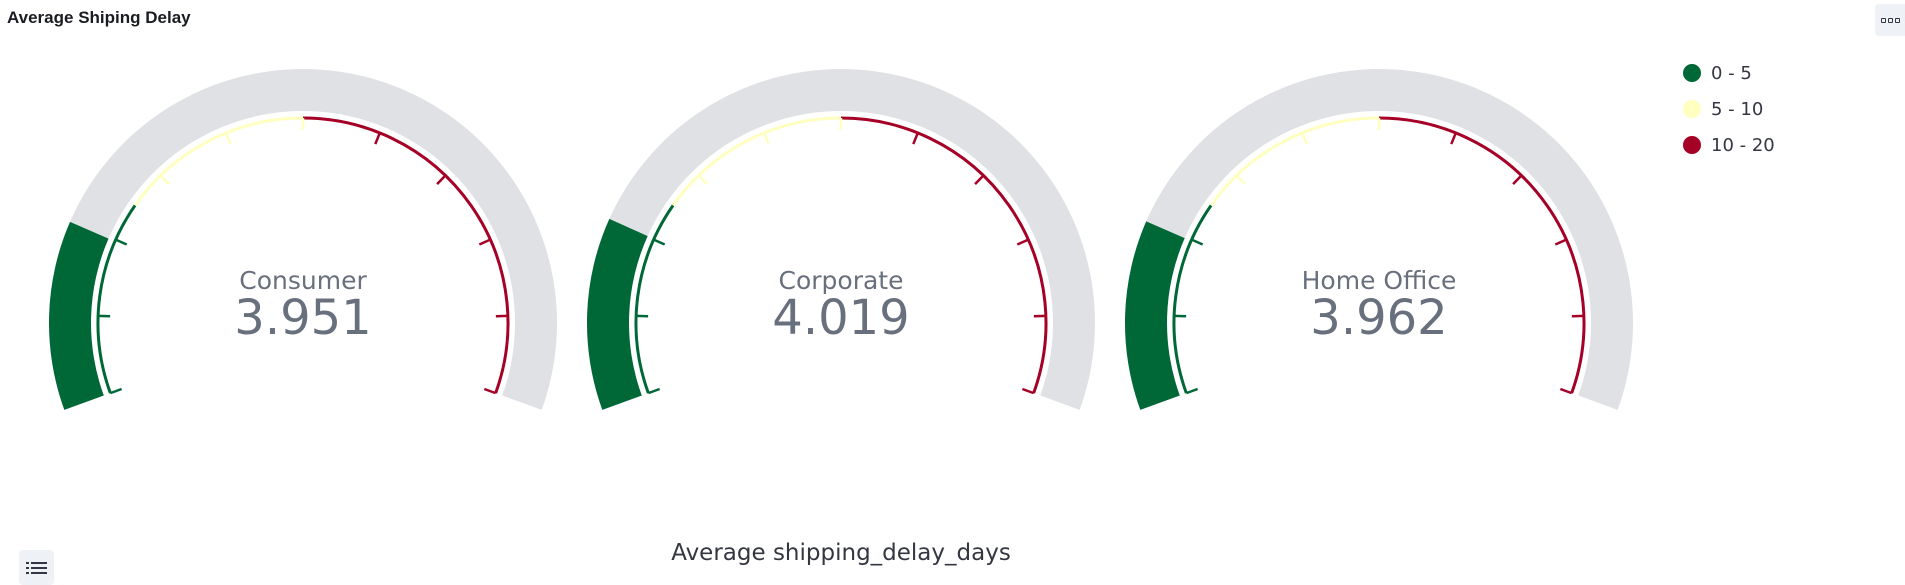 This screenshot has width=1905, height=585. I want to click on list-icon, so click(36, 562).